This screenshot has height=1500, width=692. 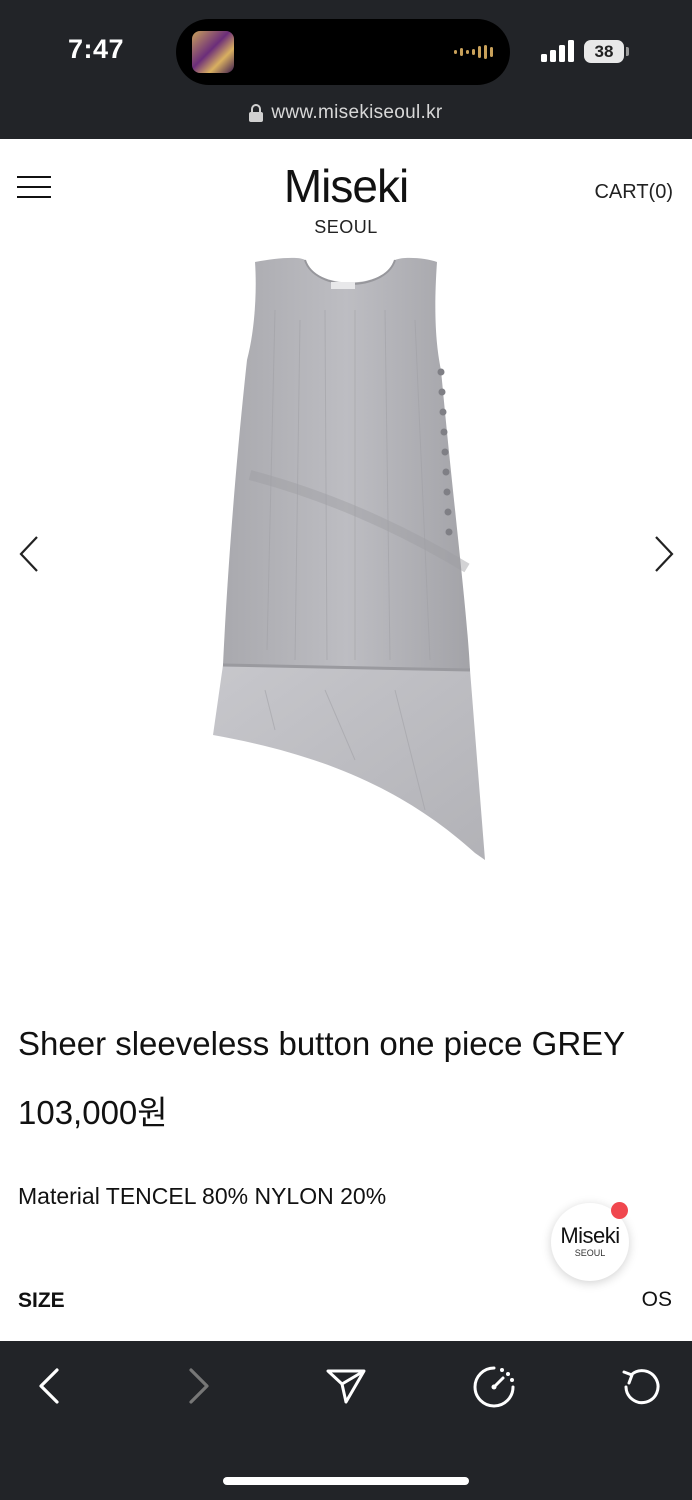 What do you see at coordinates (346, 186) in the screenshot?
I see `brand-name: Miseki` at bounding box center [346, 186].